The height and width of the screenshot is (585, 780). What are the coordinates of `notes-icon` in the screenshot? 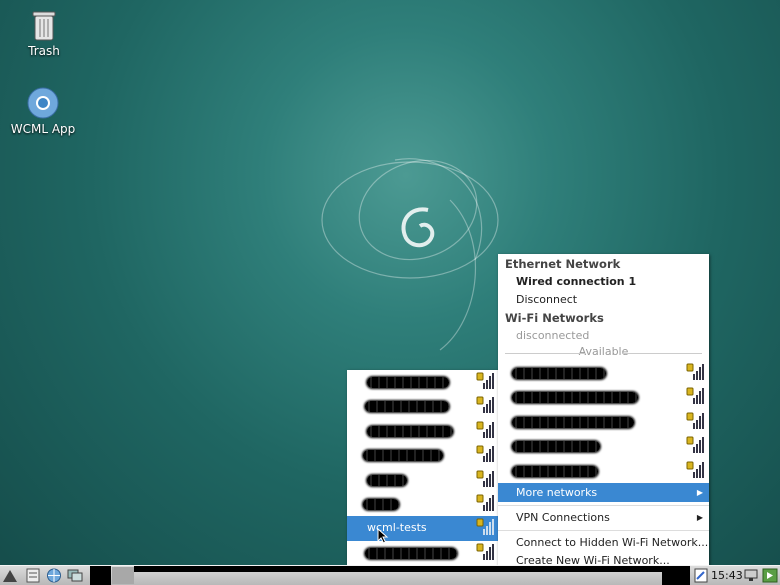 It's located at (701, 575).